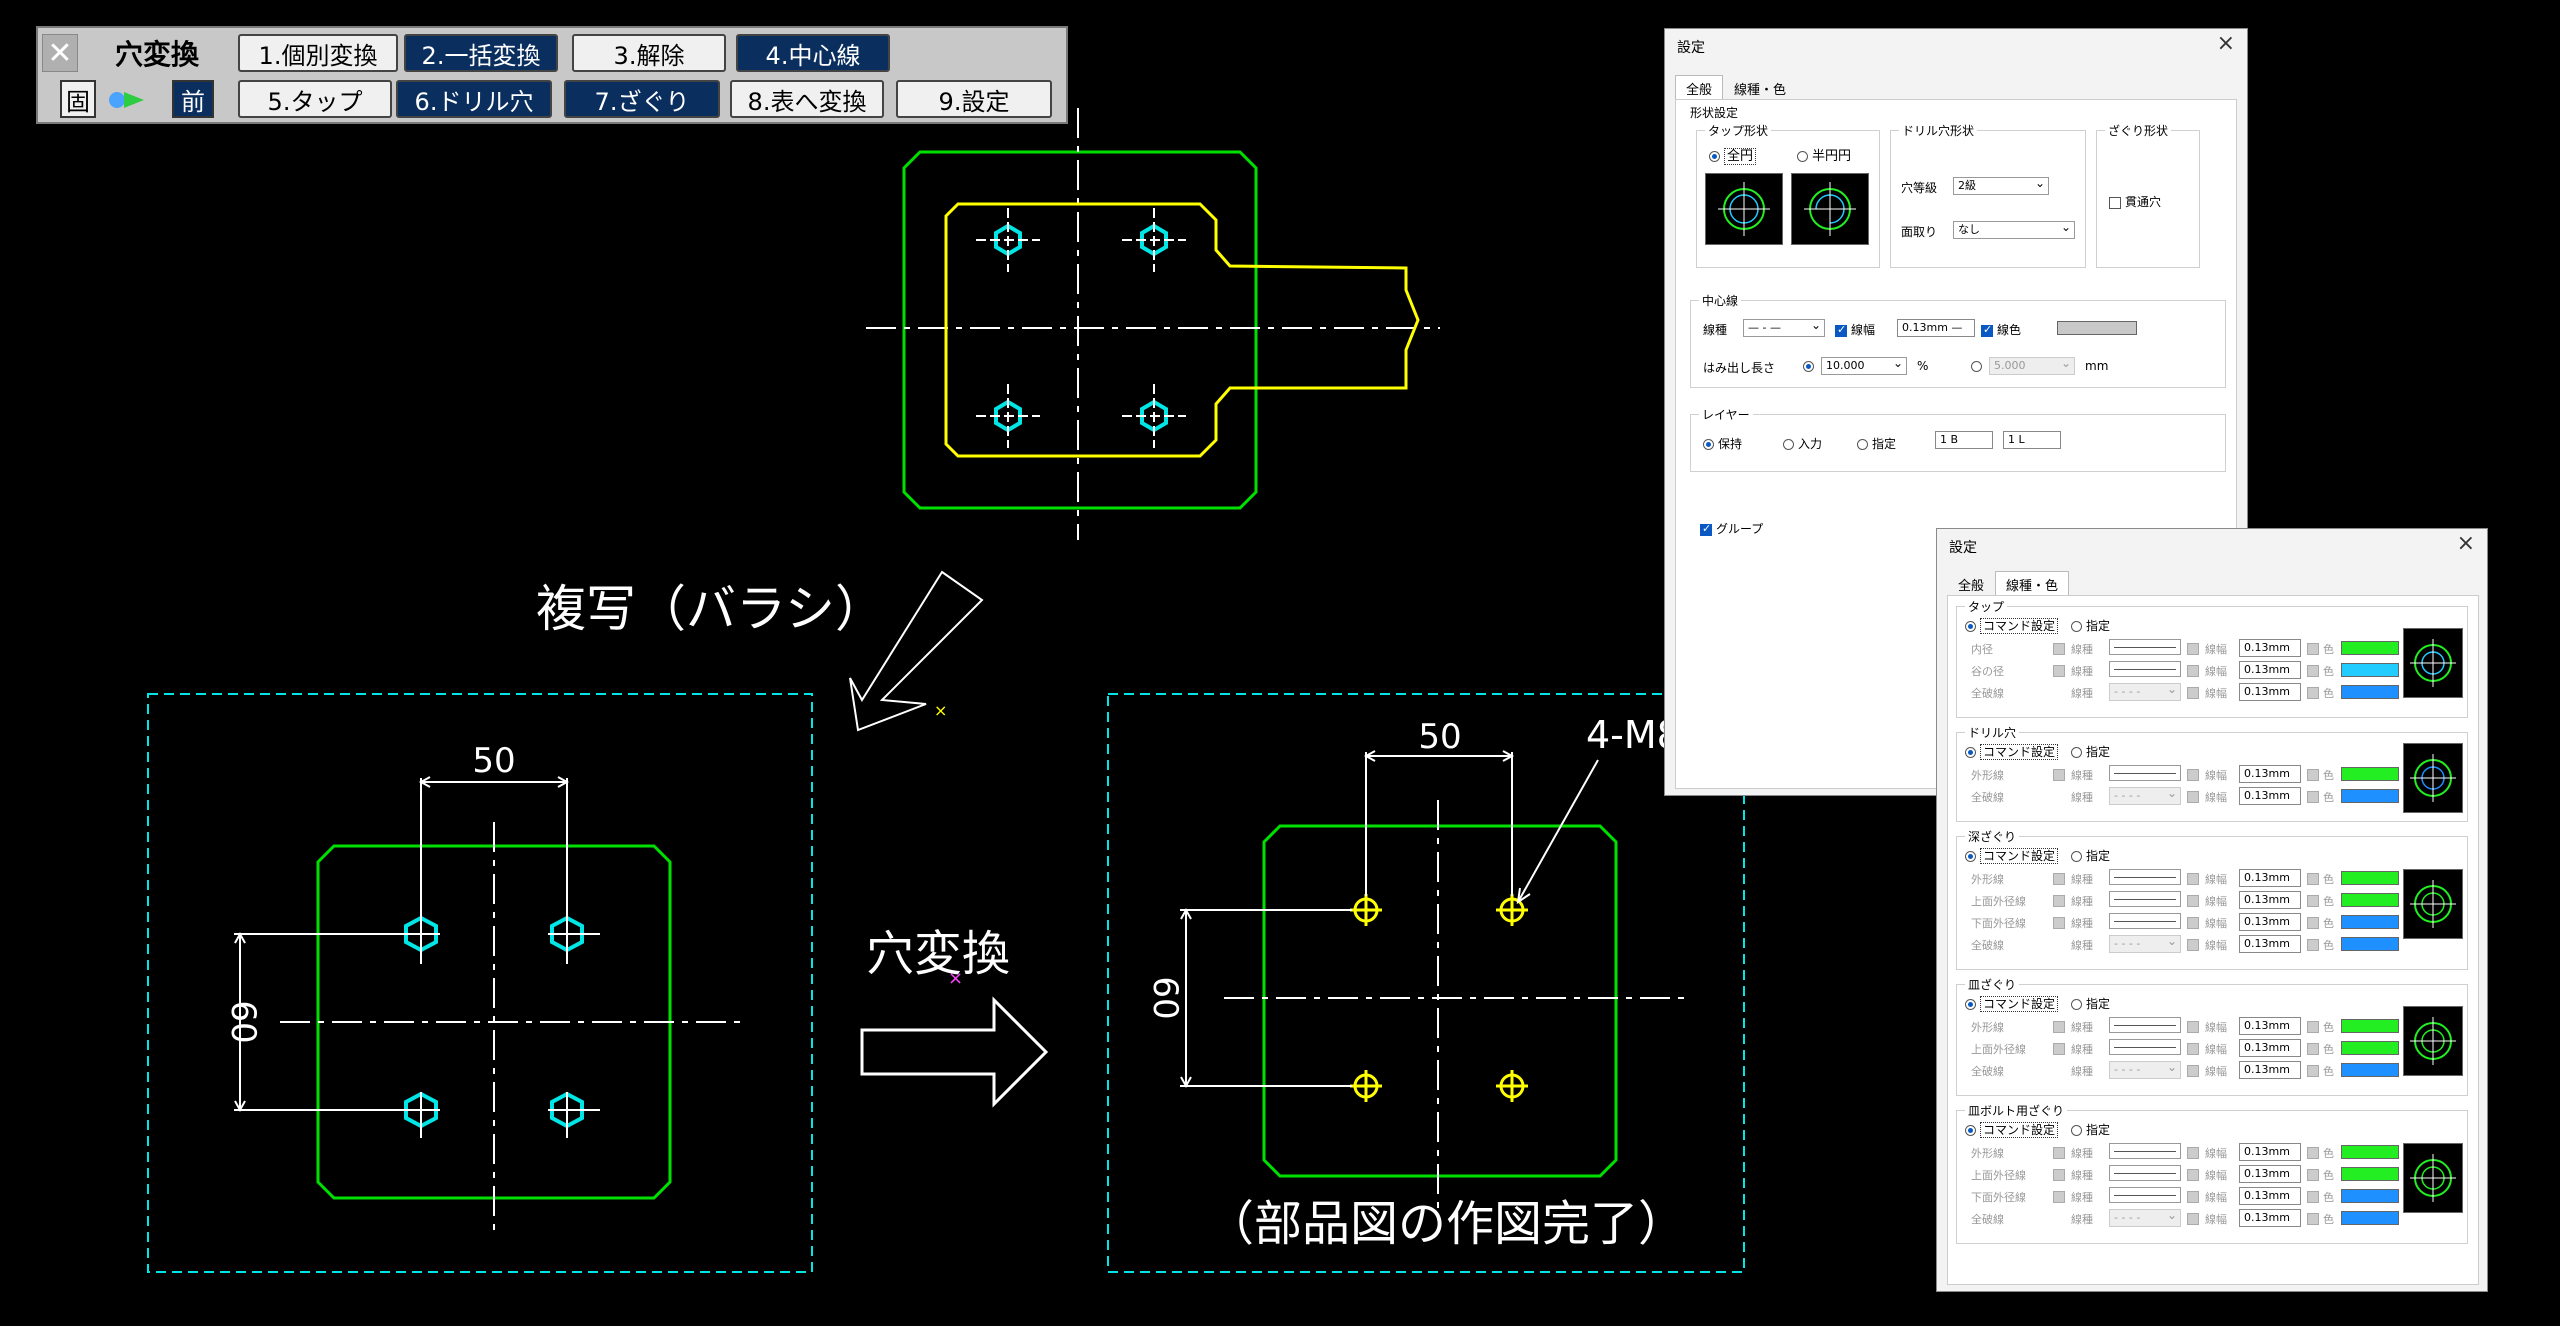  Describe the element at coordinates (1971, 583) in the screenshot. I see `tab-general: 全般` at that location.